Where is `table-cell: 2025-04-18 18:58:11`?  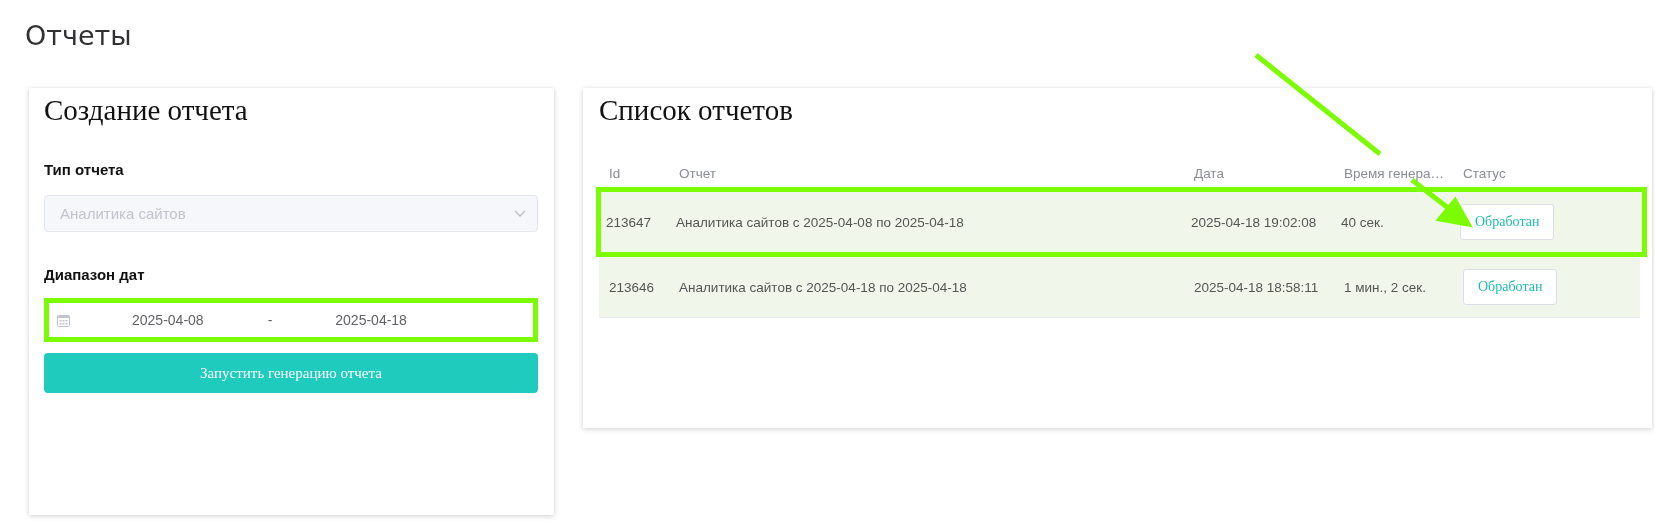
table-cell: 2025-04-18 18:58:11 is located at coordinates (1256, 287).